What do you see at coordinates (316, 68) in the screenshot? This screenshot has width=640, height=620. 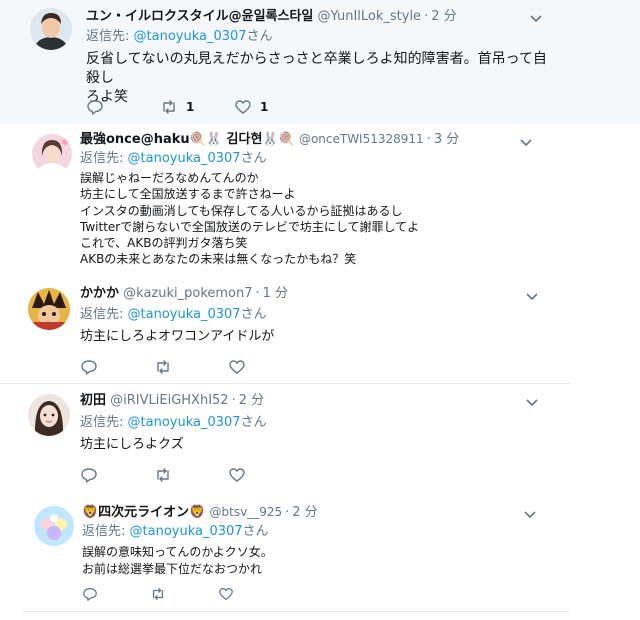 I see `text-line: 反省してないの丸見えだからさっさと卒業しろよ知的障害者。首吊って自殺し` at bounding box center [316, 68].